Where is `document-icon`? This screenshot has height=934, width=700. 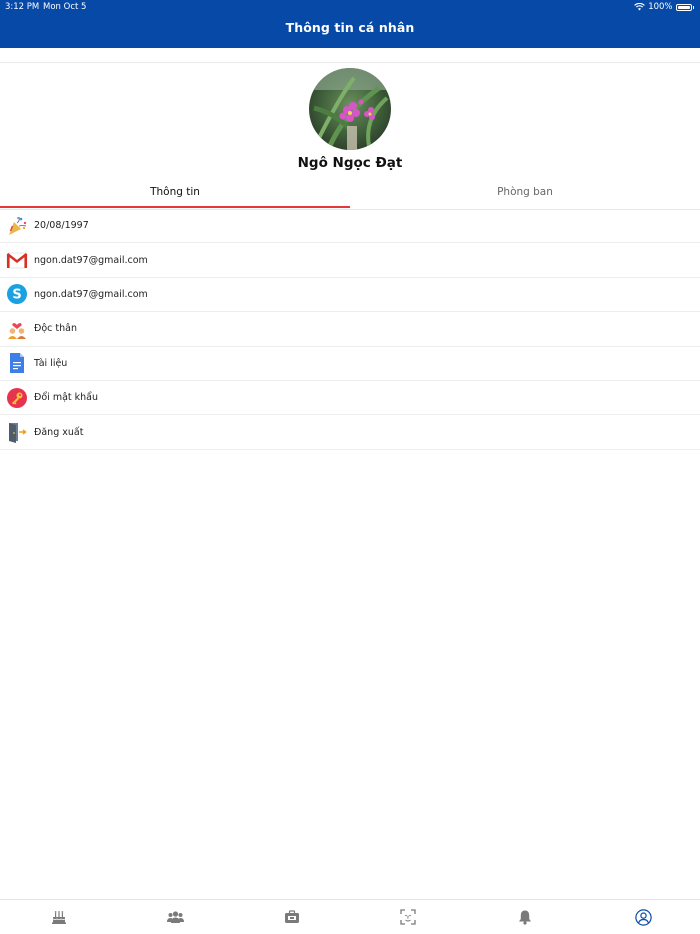 document-icon is located at coordinates (17, 363).